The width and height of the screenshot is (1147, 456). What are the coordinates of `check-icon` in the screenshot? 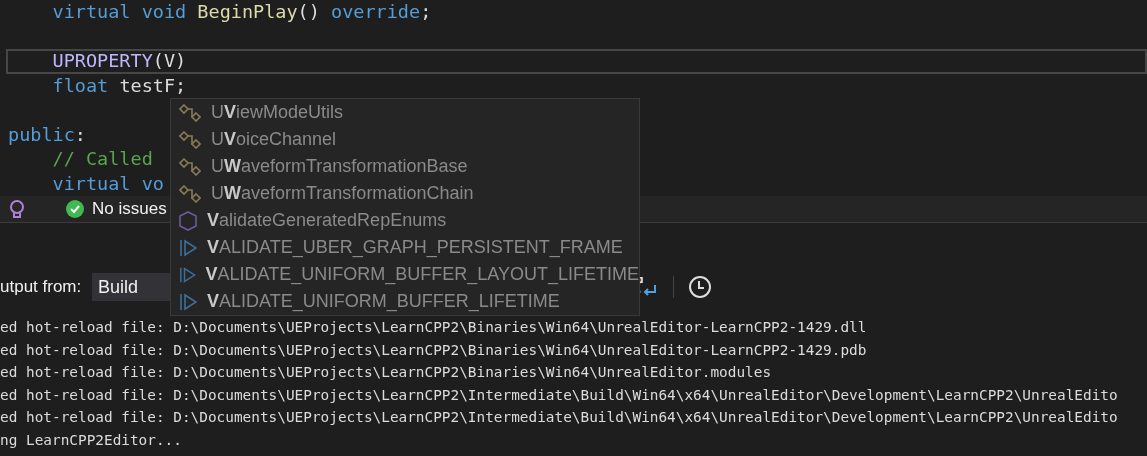 It's located at (75, 209).